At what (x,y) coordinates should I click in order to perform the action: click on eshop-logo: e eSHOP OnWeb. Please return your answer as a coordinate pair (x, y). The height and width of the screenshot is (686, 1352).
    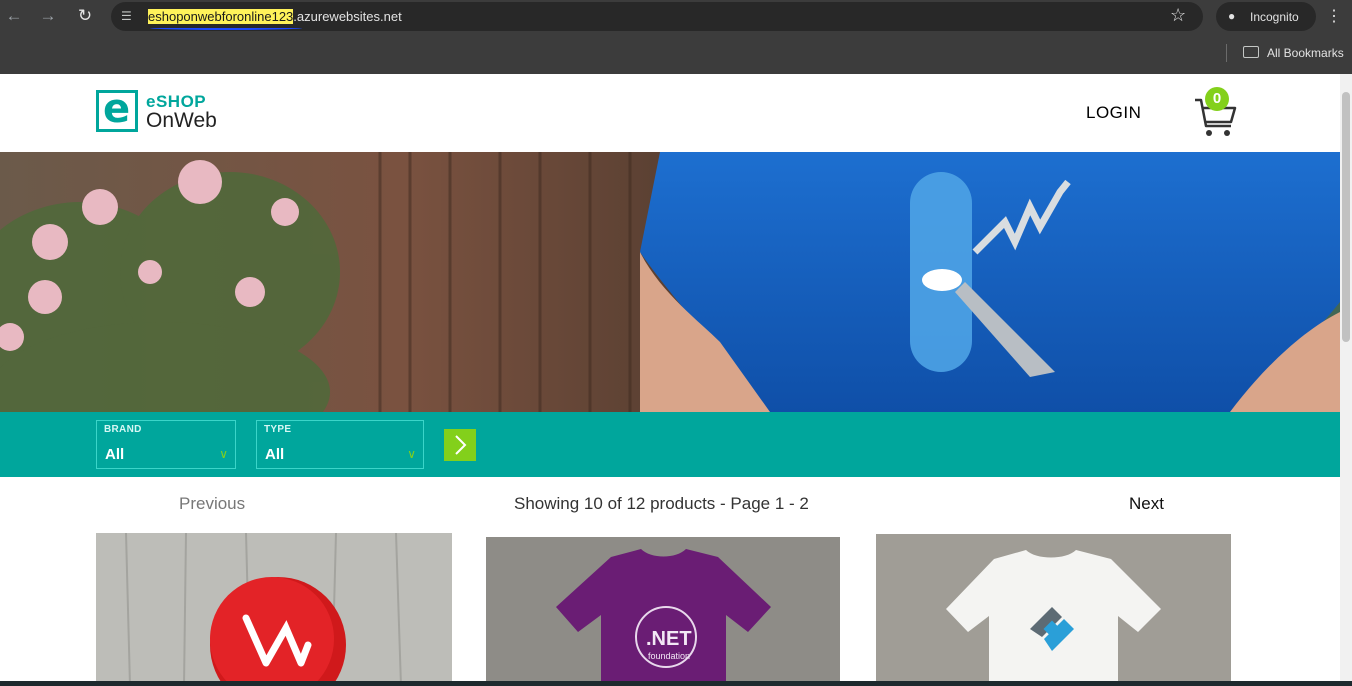
    Looking at the image, I should click on (166, 111).